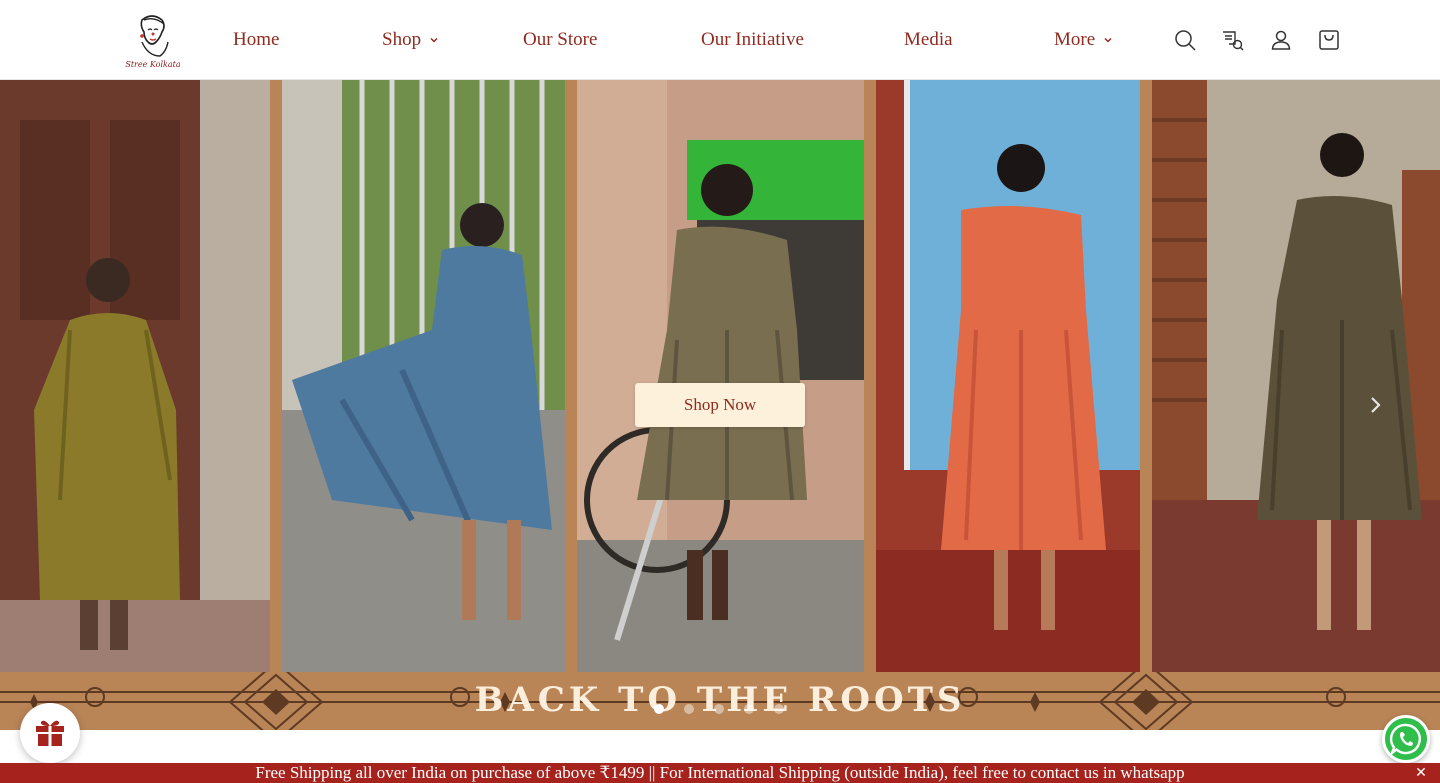 Image resolution: width=1440 pixels, height=783 pixels. I want to click on gift-icon, so click(50, 733).